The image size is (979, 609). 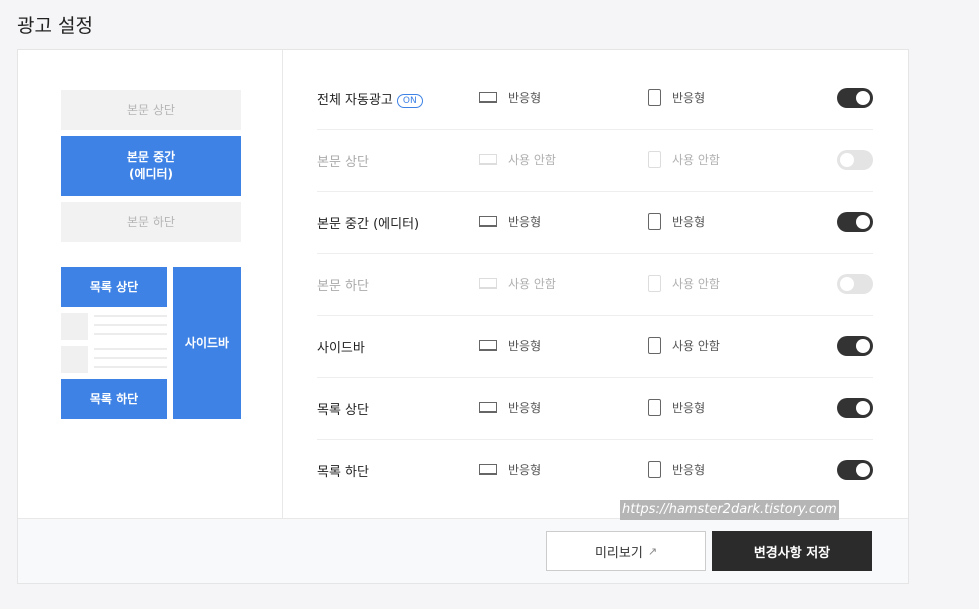 I want to click on preview-body-top: 본문 상단, so click(x=151, y=110).